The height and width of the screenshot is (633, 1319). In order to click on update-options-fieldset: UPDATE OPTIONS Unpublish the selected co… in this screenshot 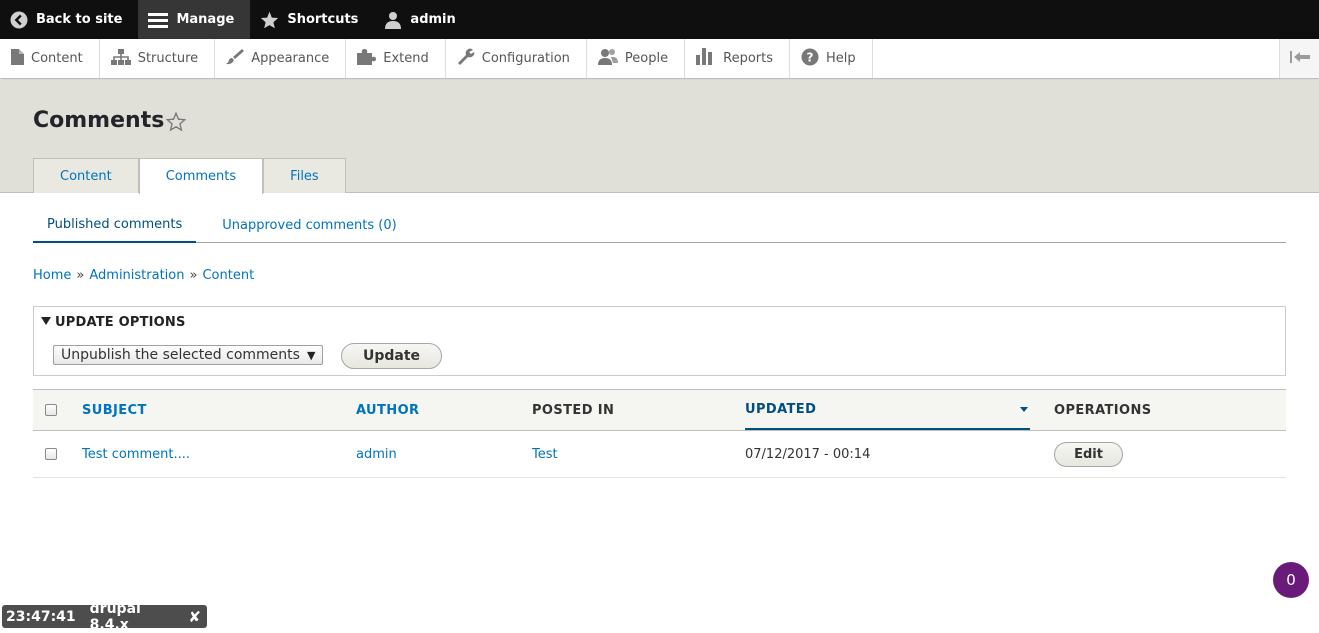, I will do `click(659, 341)`.